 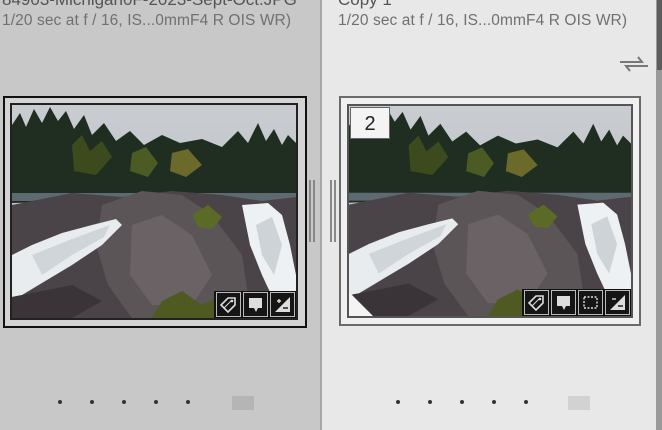 What do you see at coordinates (659, 35) in the screenshot?
I see `scrollbar-thumb` at bounding box center [659, 35].